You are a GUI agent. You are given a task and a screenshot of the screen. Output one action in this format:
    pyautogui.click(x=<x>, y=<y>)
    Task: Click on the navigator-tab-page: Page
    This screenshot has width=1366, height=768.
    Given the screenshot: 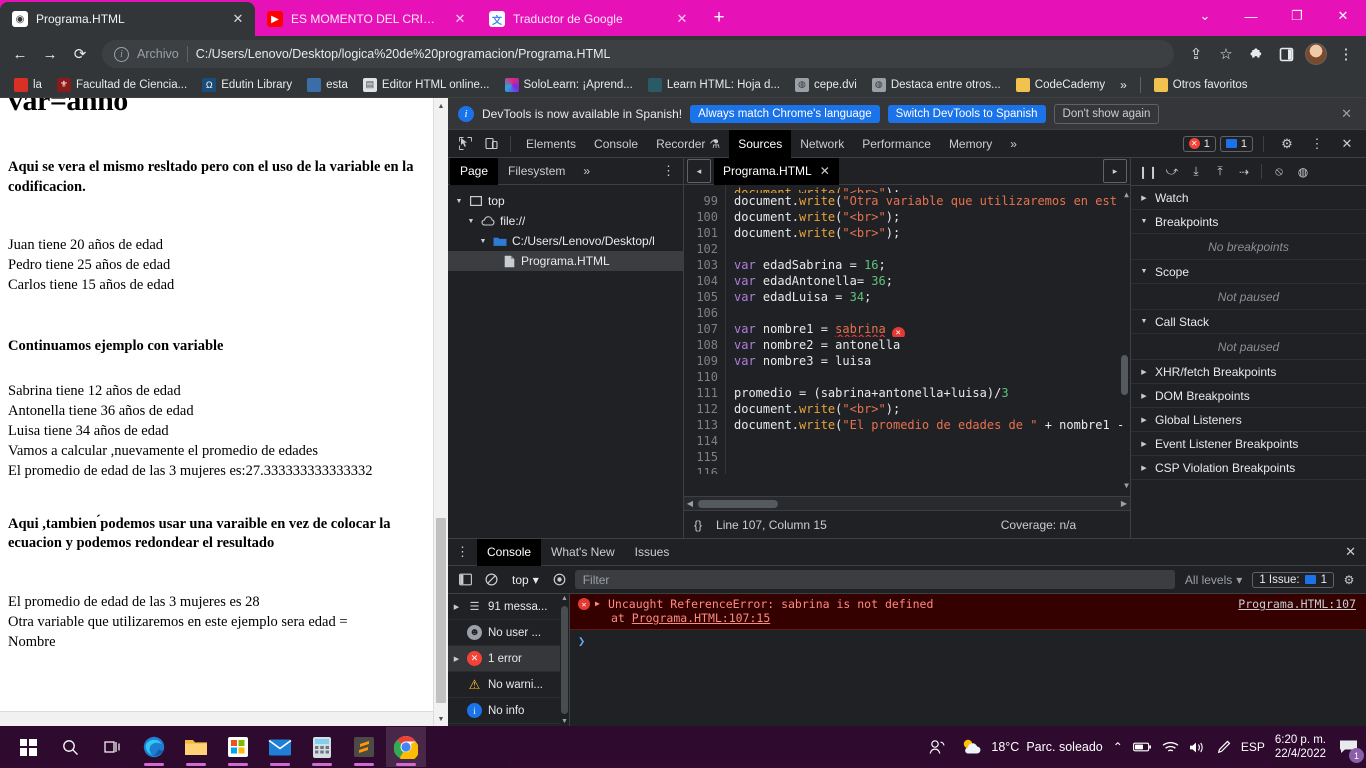 What is the action you would take?
    pyautogui.click(x=474, y=171)
    